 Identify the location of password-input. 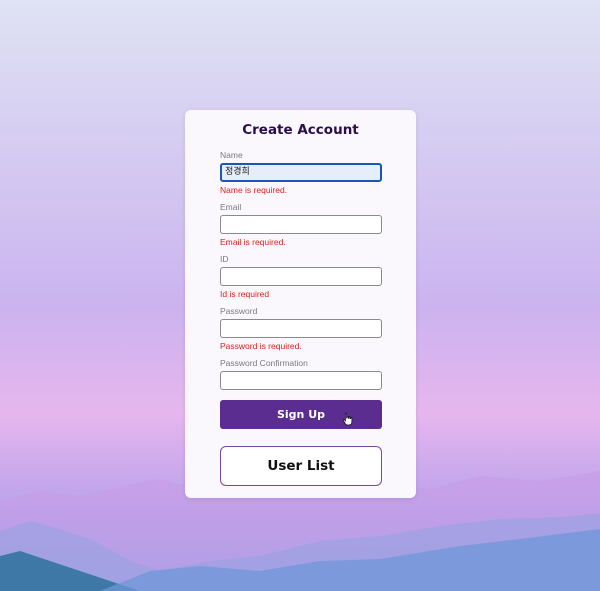
(301, 328).